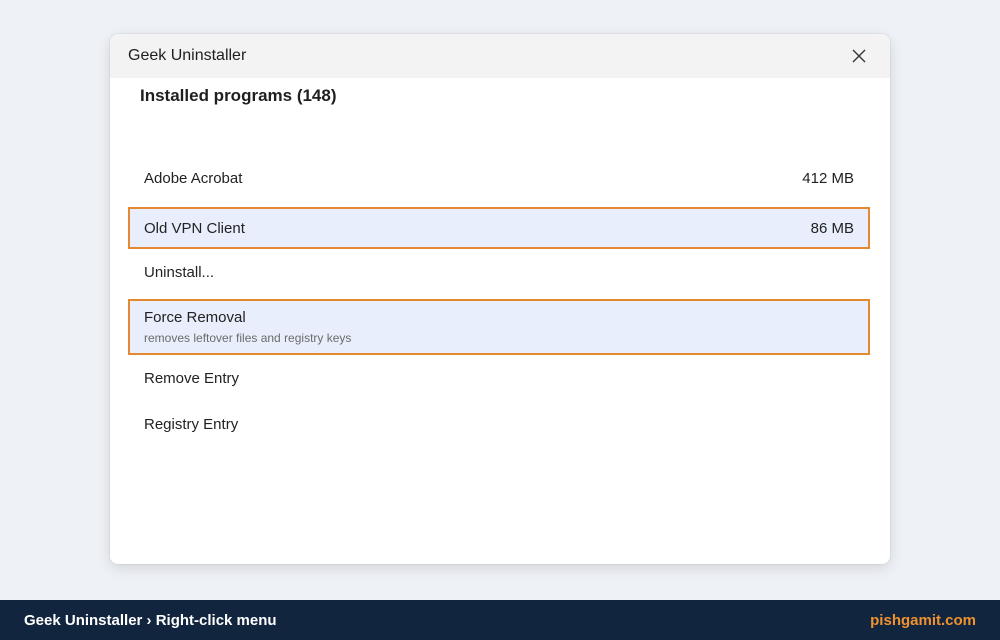 This screenshot has height=640, width=1000. I want to click on menu-item-label: Registry Entry, so click(191, 424).